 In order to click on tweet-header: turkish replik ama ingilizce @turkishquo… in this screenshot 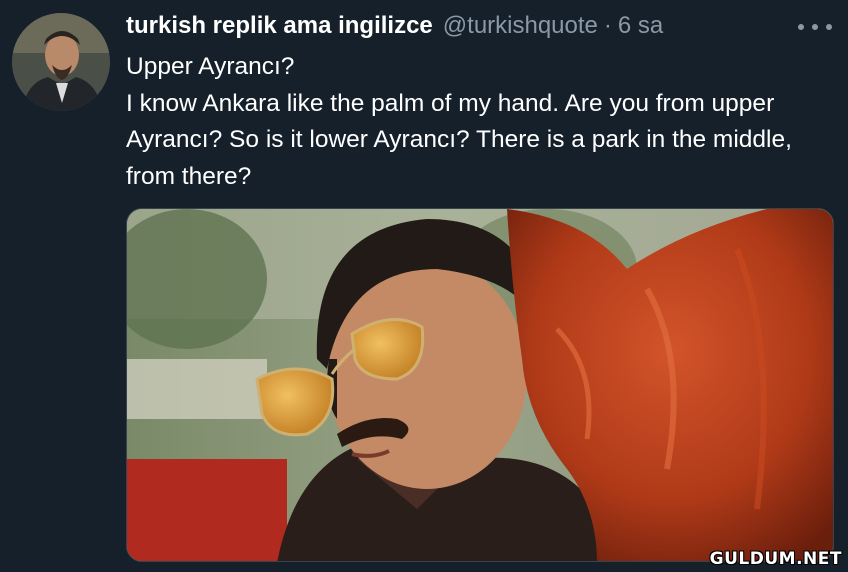, I will do `click(394, 27)`.